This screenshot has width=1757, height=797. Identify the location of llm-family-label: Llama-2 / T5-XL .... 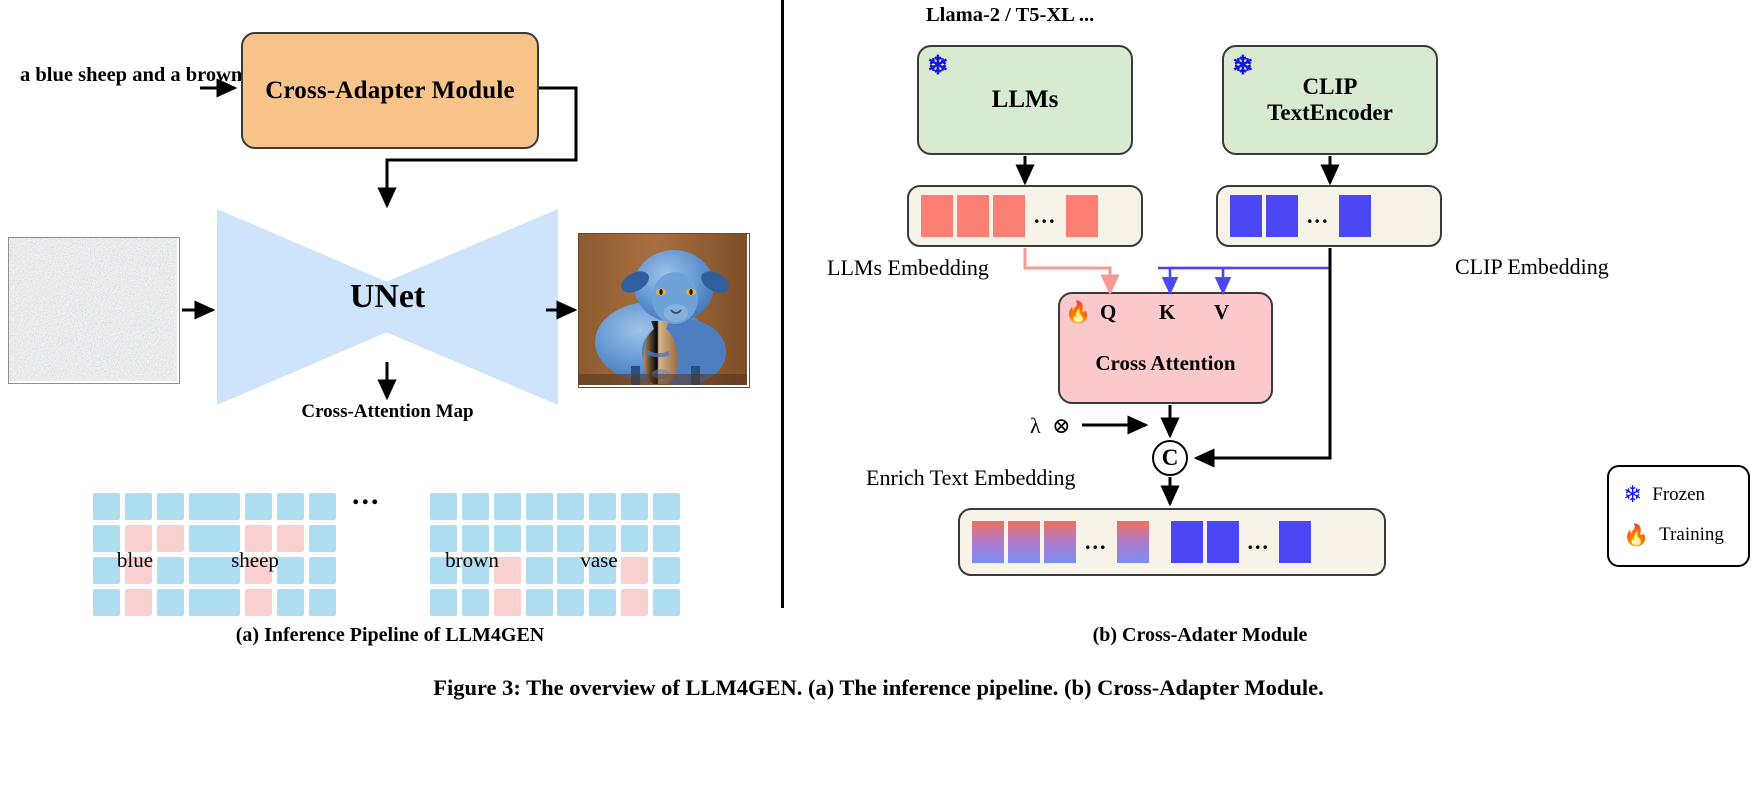
(1010, 15).